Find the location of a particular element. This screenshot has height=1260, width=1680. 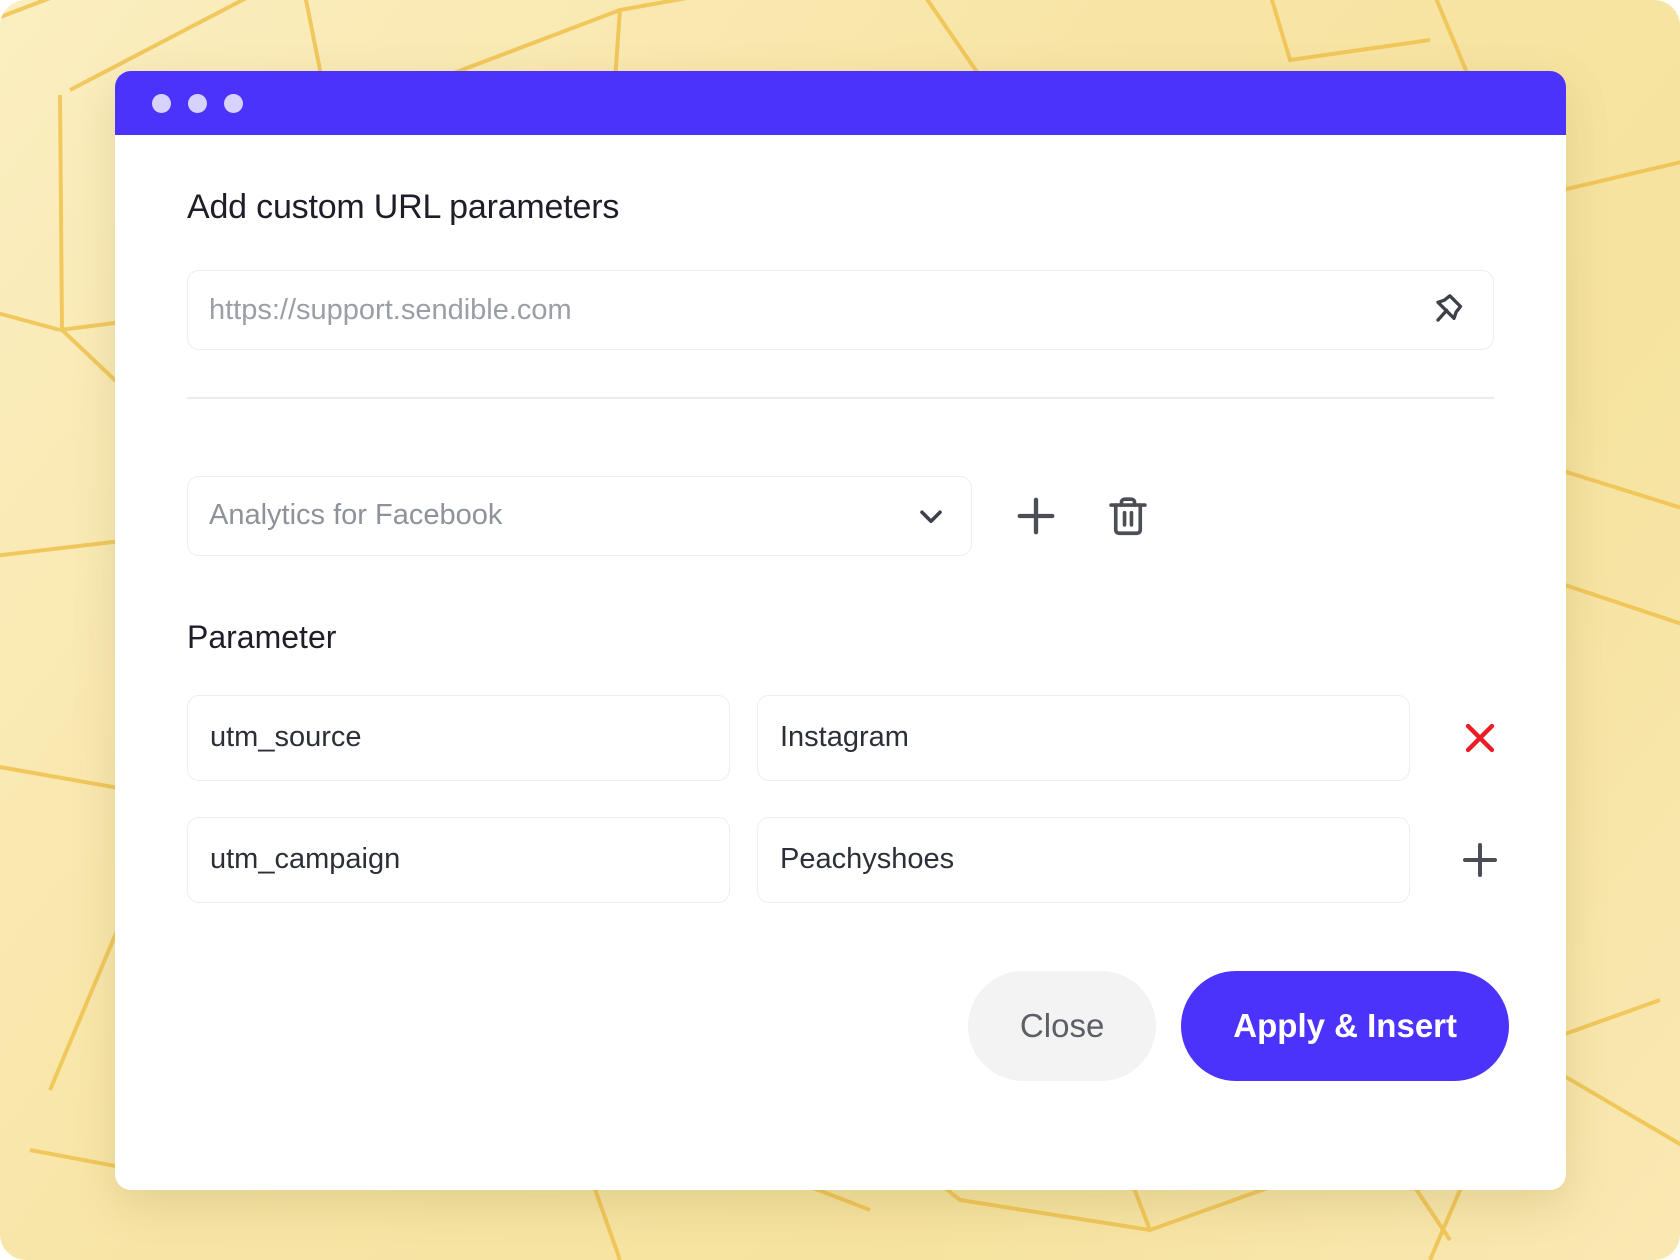

delete-profile-button is located at coordinates (1128, 516).